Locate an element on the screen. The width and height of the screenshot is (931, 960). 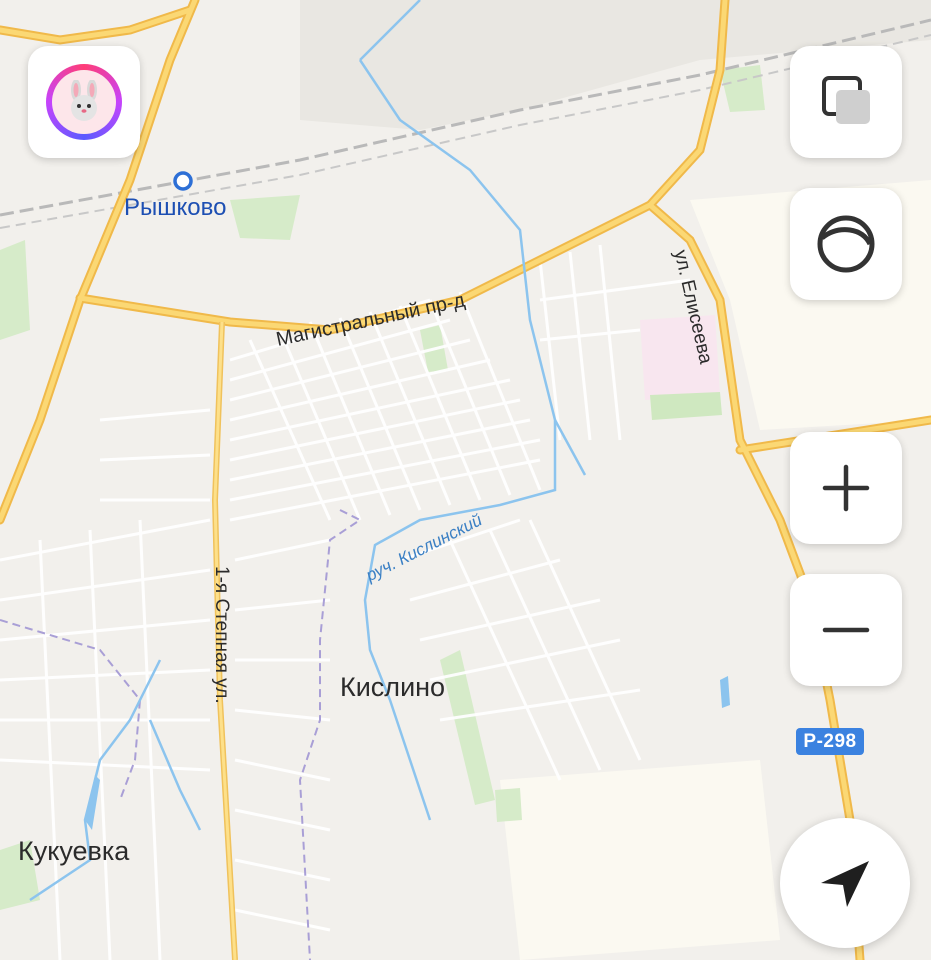
minus-icon is located at coordinates (846, 630).